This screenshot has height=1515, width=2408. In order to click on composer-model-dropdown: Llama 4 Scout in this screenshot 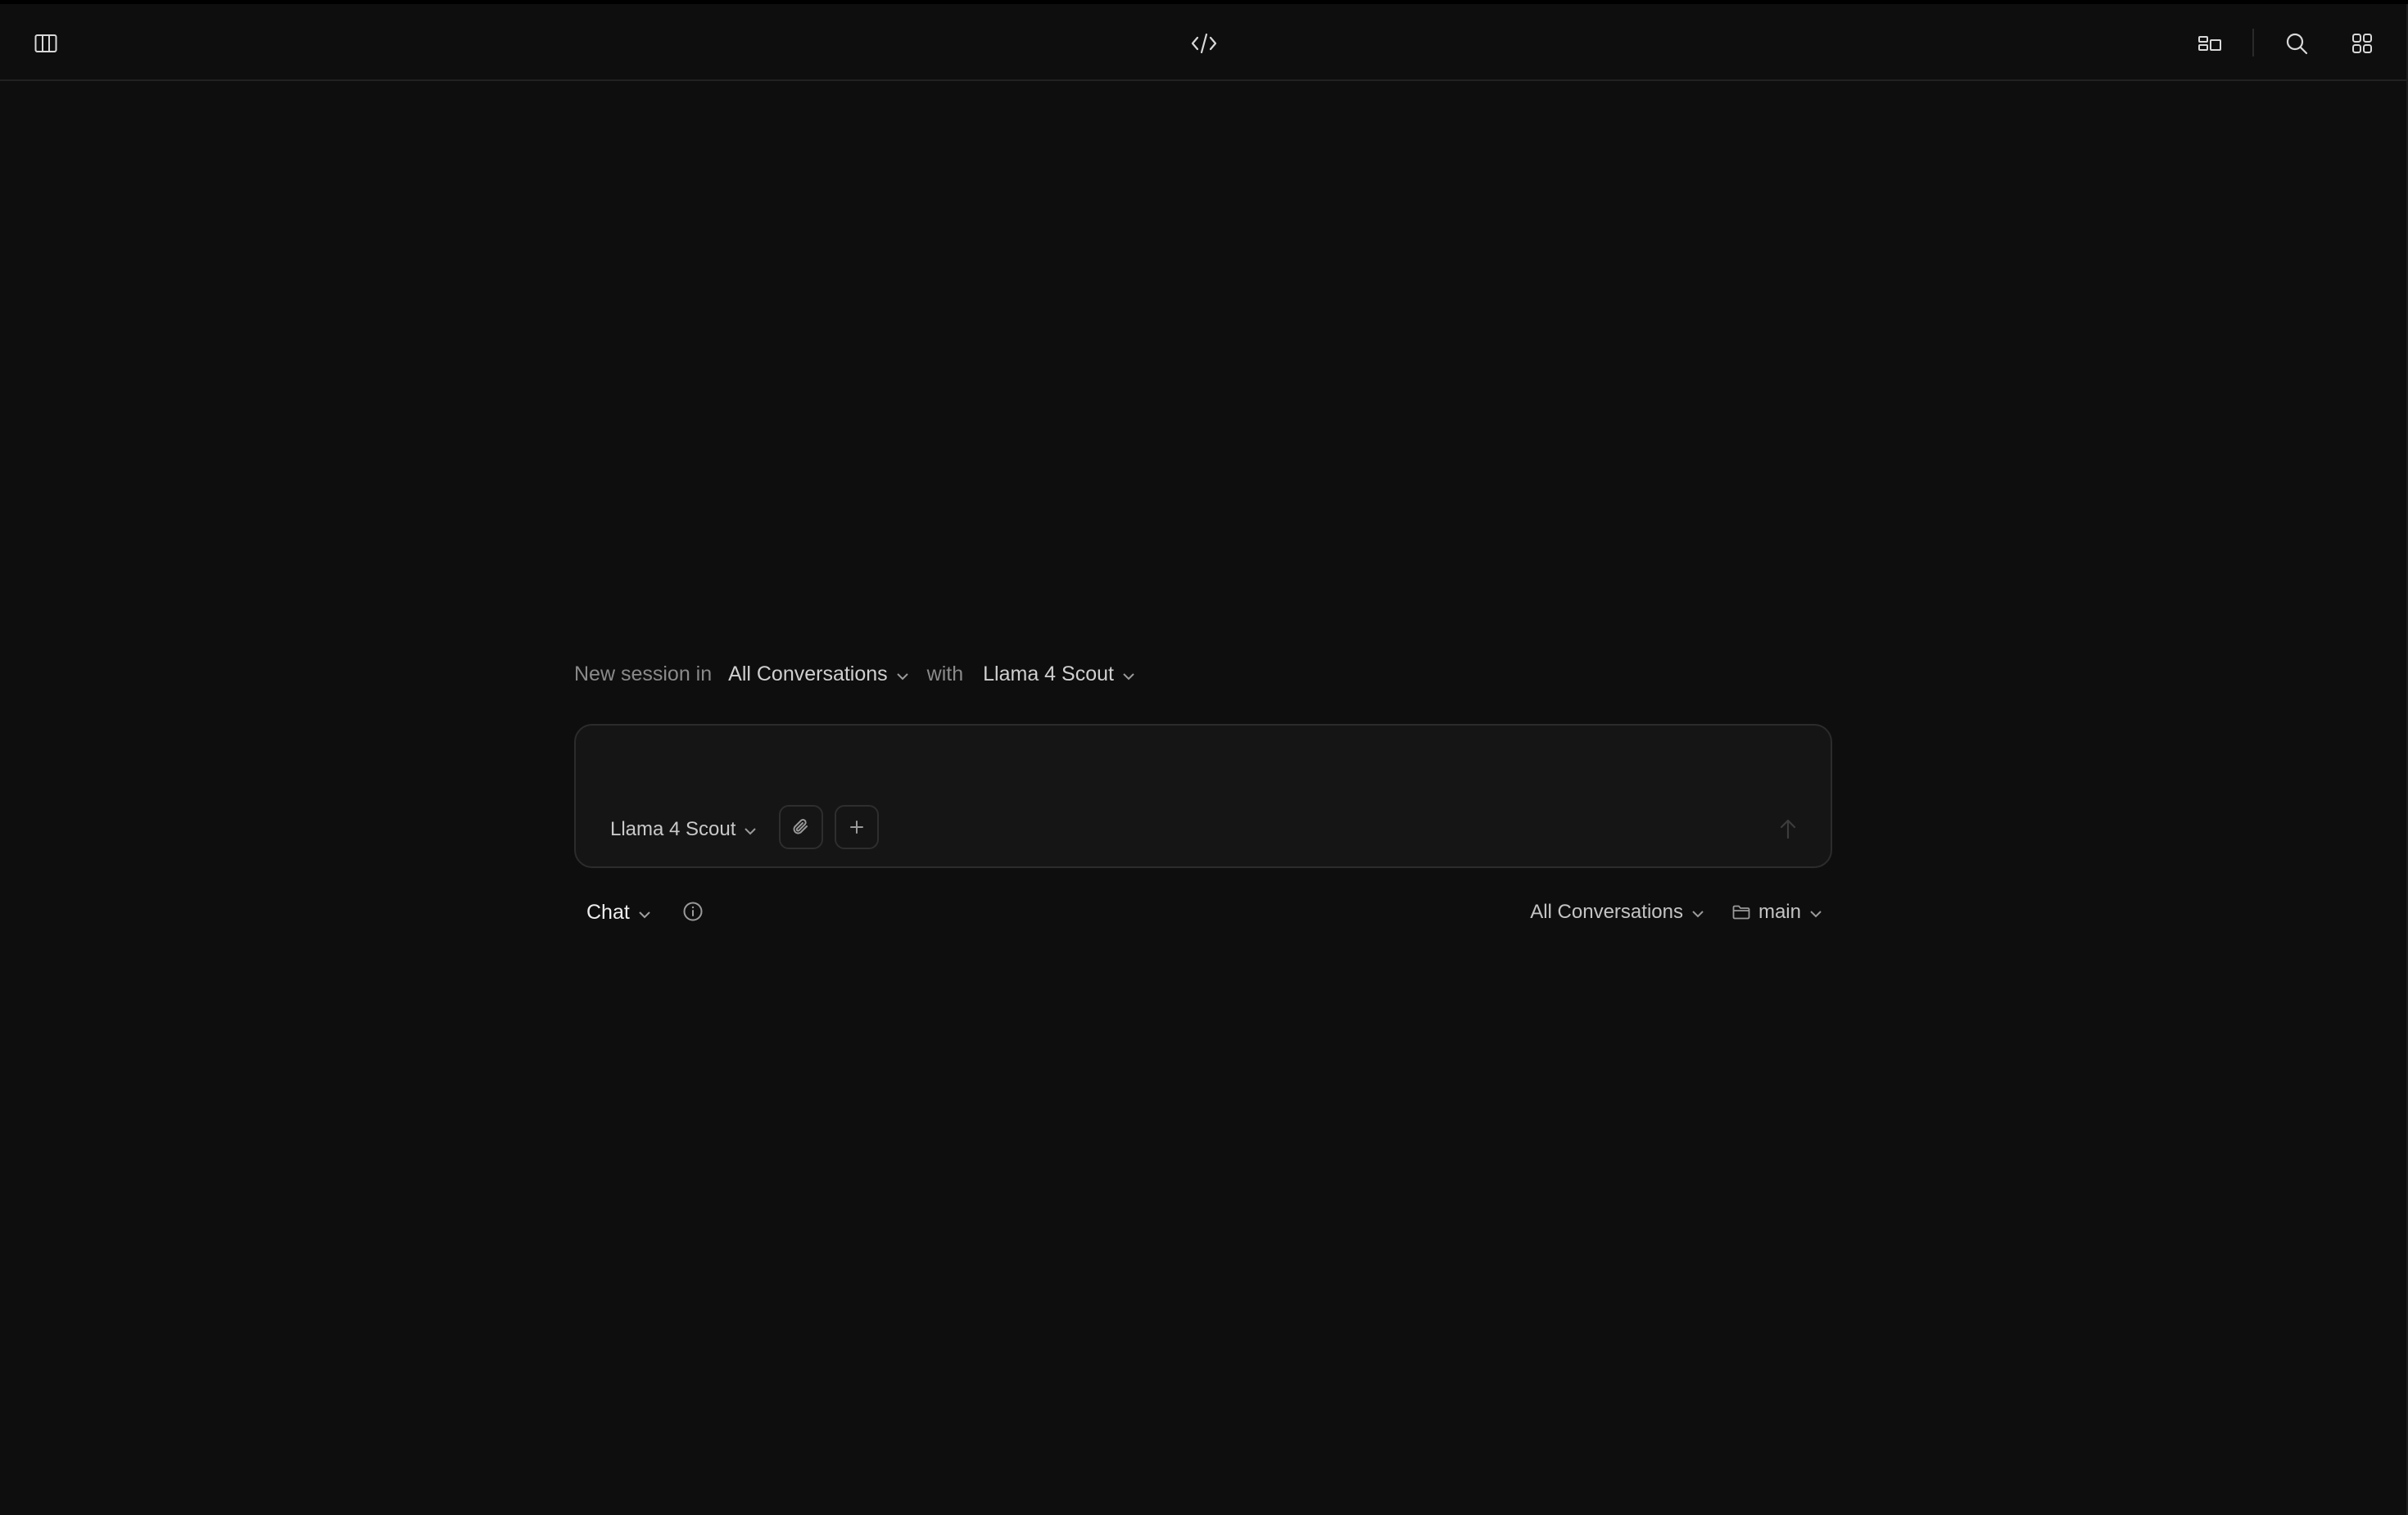, I will do `click(683, 829)`.